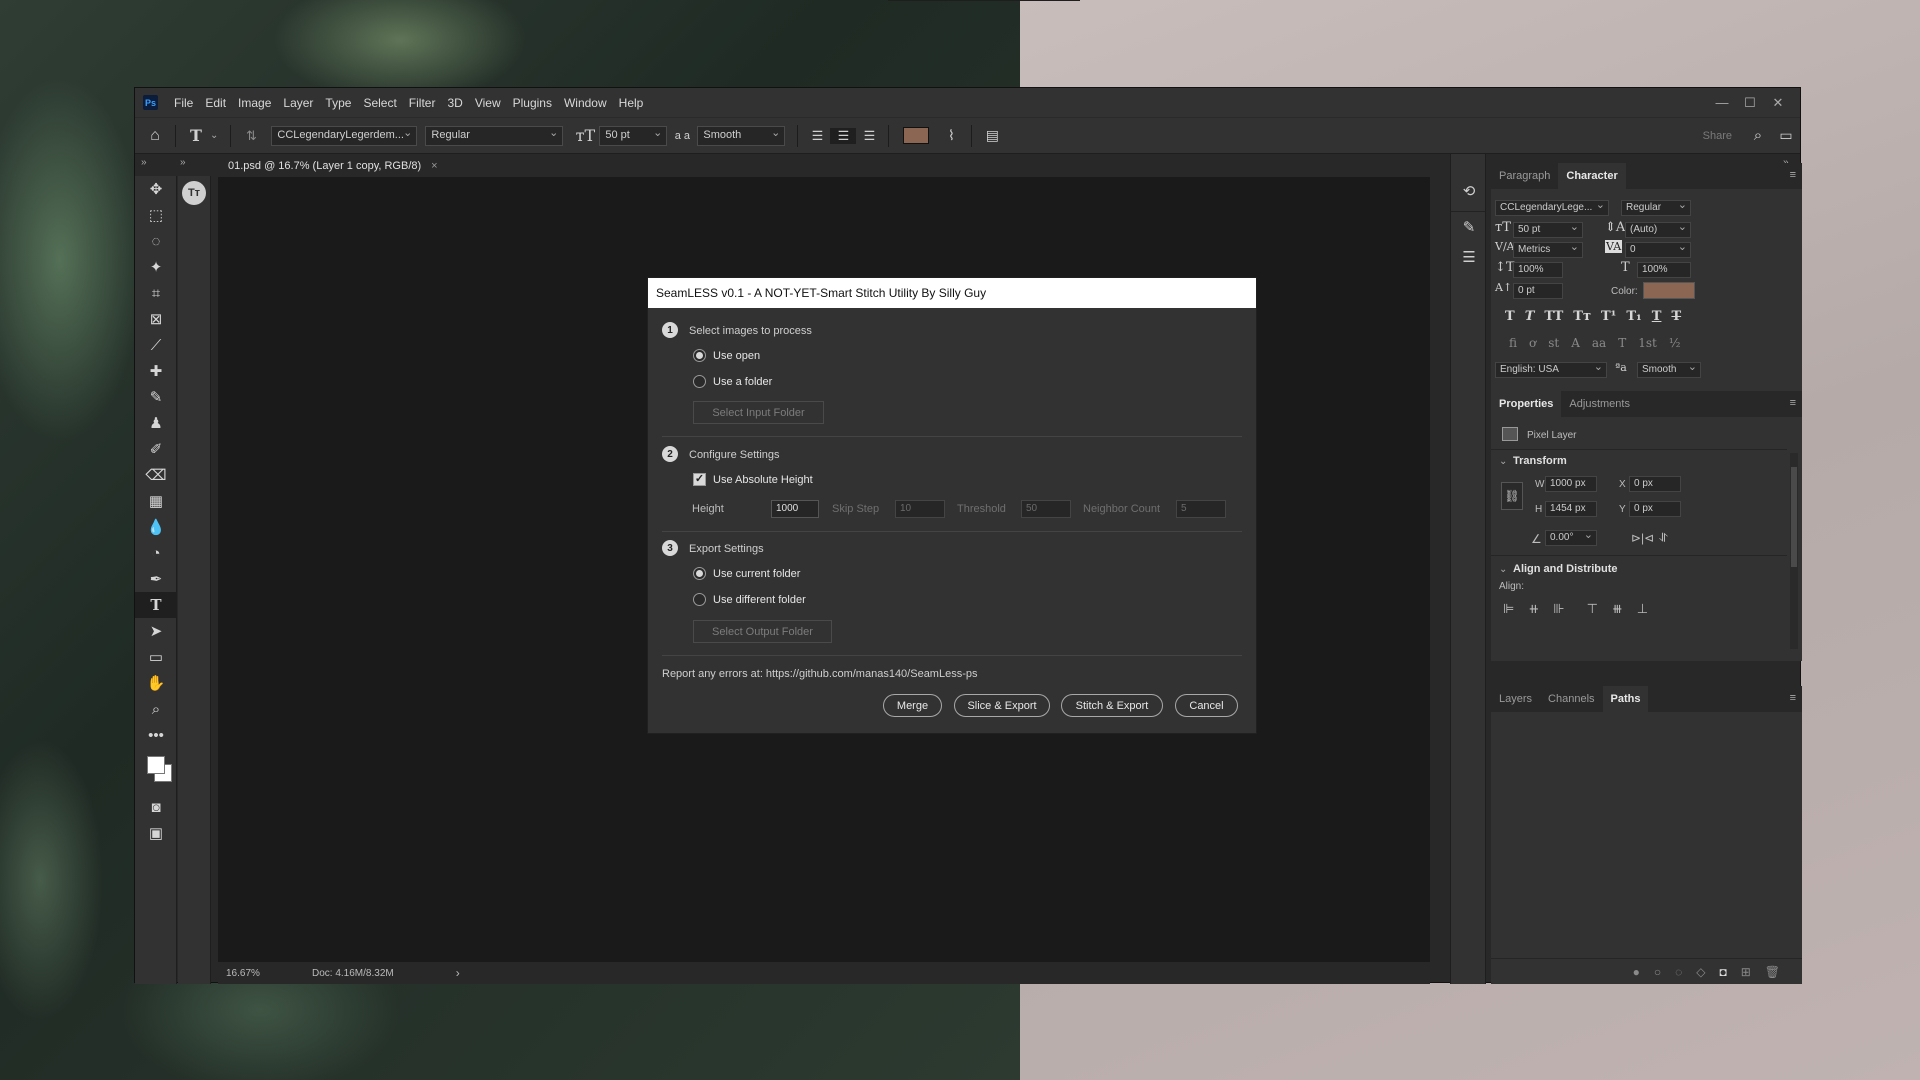  Describe the element at coordinates (1642, 609) in the screenshot. I see `align-bottom-edges-icon: ⊥` at that location.